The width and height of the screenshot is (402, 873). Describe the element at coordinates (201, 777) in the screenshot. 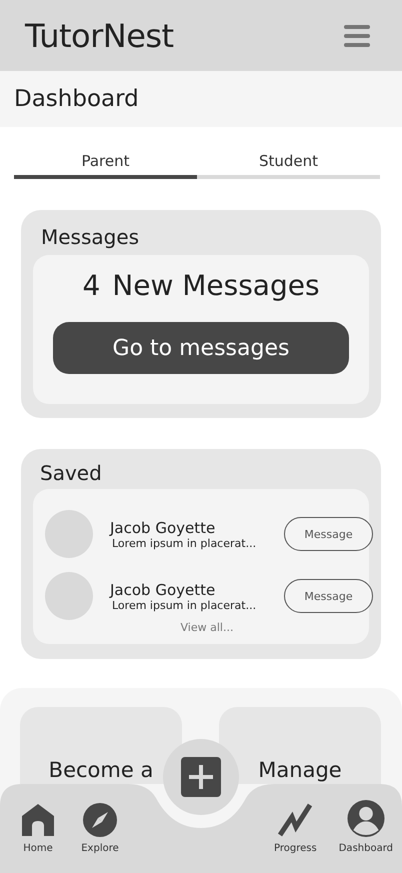

I see `plus-icon` at that location.